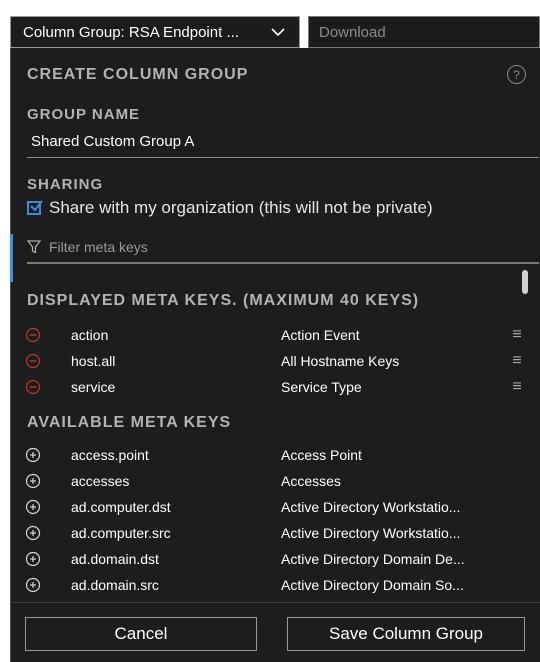 The image size is (540, 662). I want to click on key-description: Service Type, so click(321, 387).